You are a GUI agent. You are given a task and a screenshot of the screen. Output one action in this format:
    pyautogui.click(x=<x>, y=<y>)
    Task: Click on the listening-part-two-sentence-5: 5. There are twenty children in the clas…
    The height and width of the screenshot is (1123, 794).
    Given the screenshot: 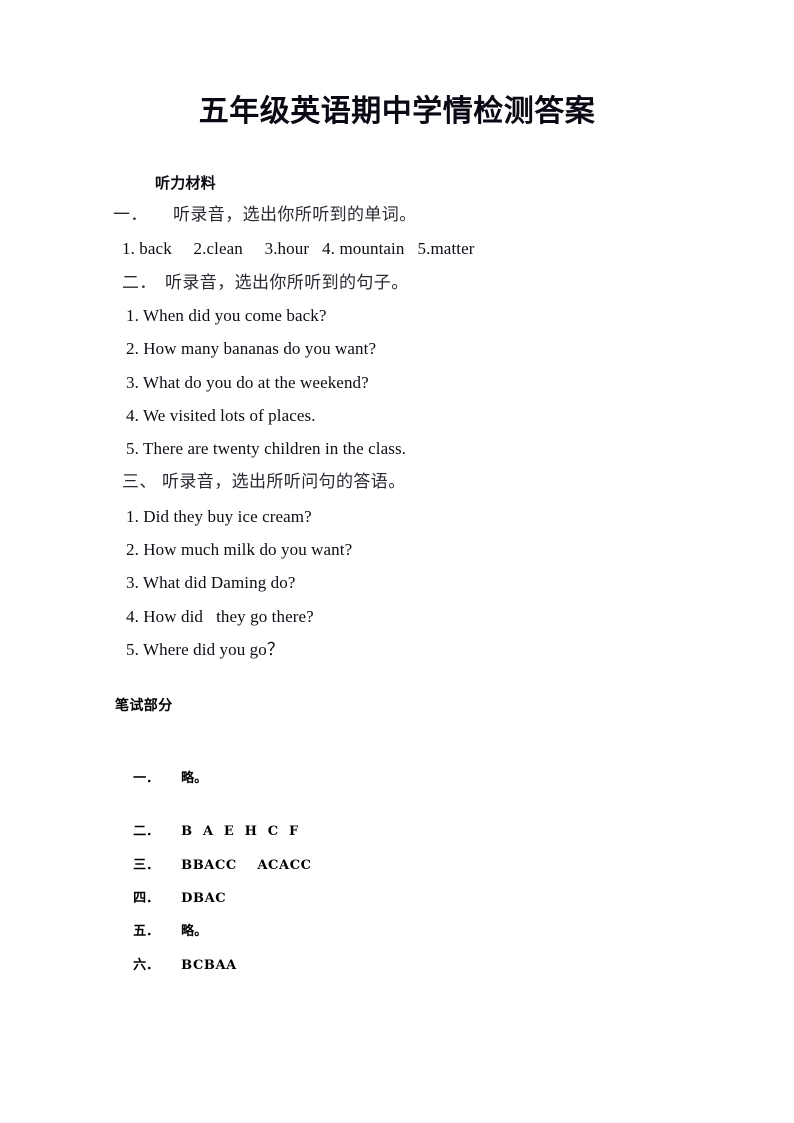 What is the action you would take?
    pyautogui.click(x=266, y=448)
    